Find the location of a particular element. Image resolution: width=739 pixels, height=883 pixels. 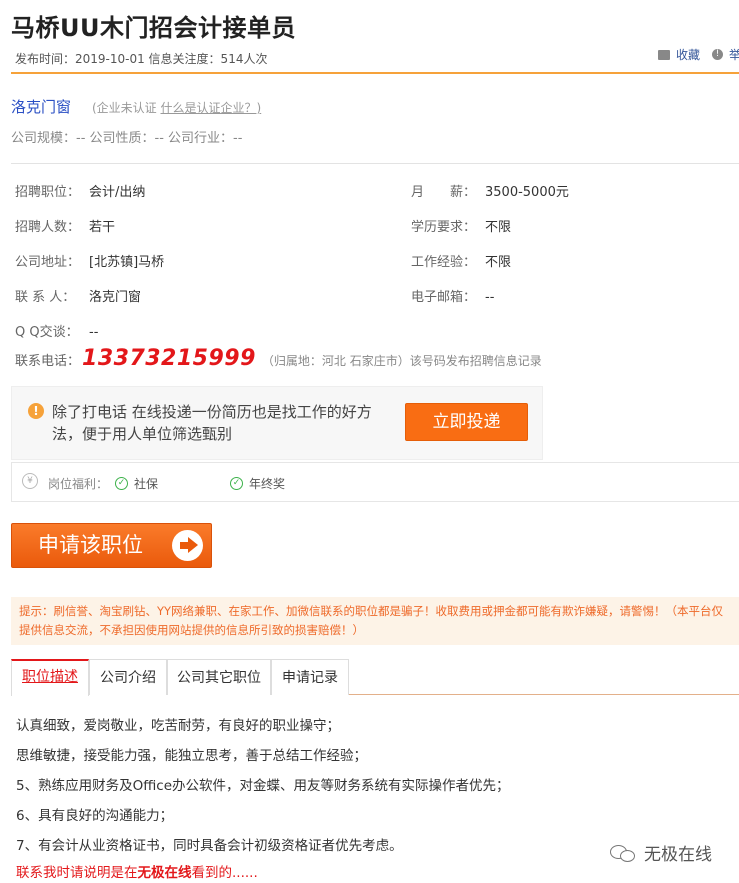

cert-status: (企业未认证 什么是认证企业？) is located at coordinates (176, 107).